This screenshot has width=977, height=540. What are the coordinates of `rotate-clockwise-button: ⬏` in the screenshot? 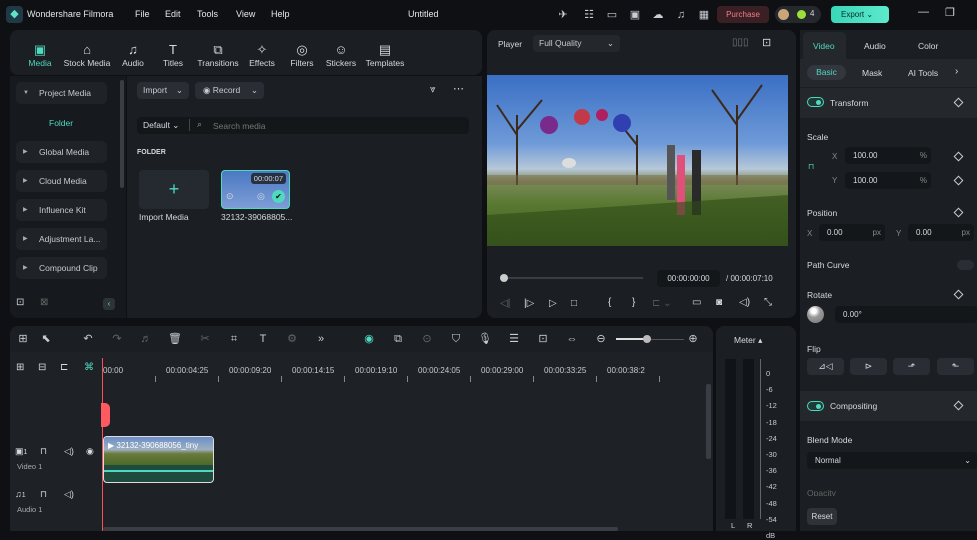 It's located at (911, 366).